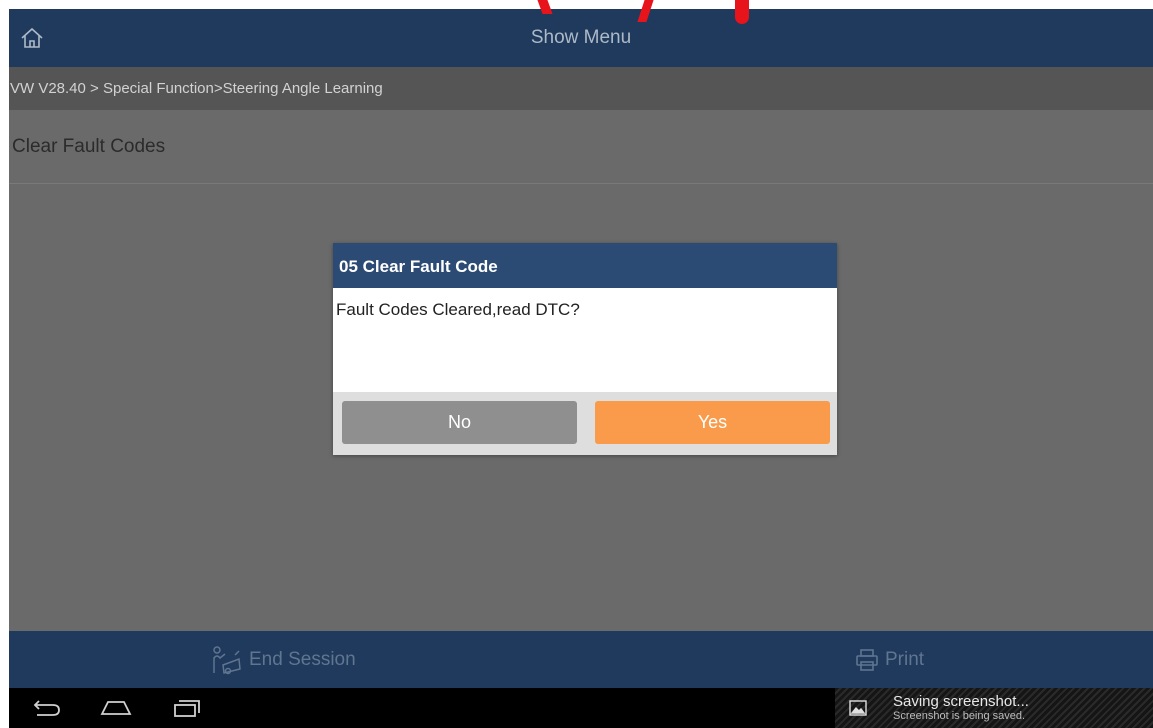  What do you see at coordinates (227, 659) in the screenshot?
I see `mechanic-car-icon` at bounding box center [227, 659].